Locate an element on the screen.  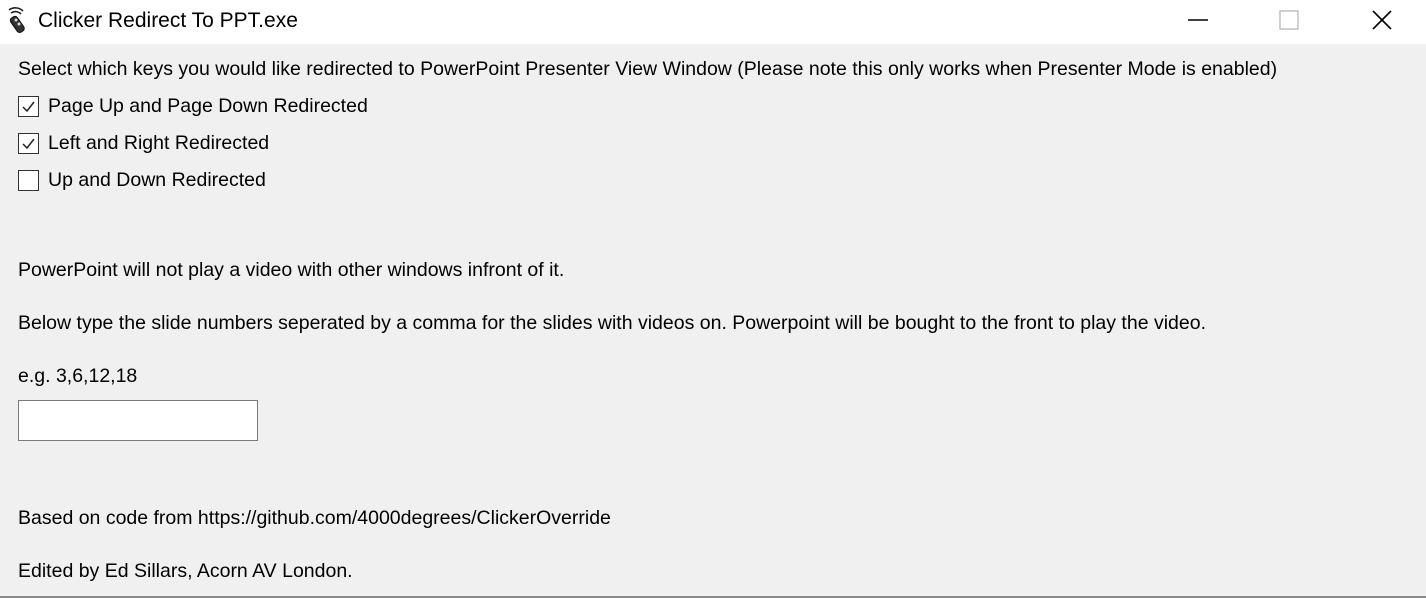
option-label: Page Up and Page Down Redirected is located at coordinates (208, 106).